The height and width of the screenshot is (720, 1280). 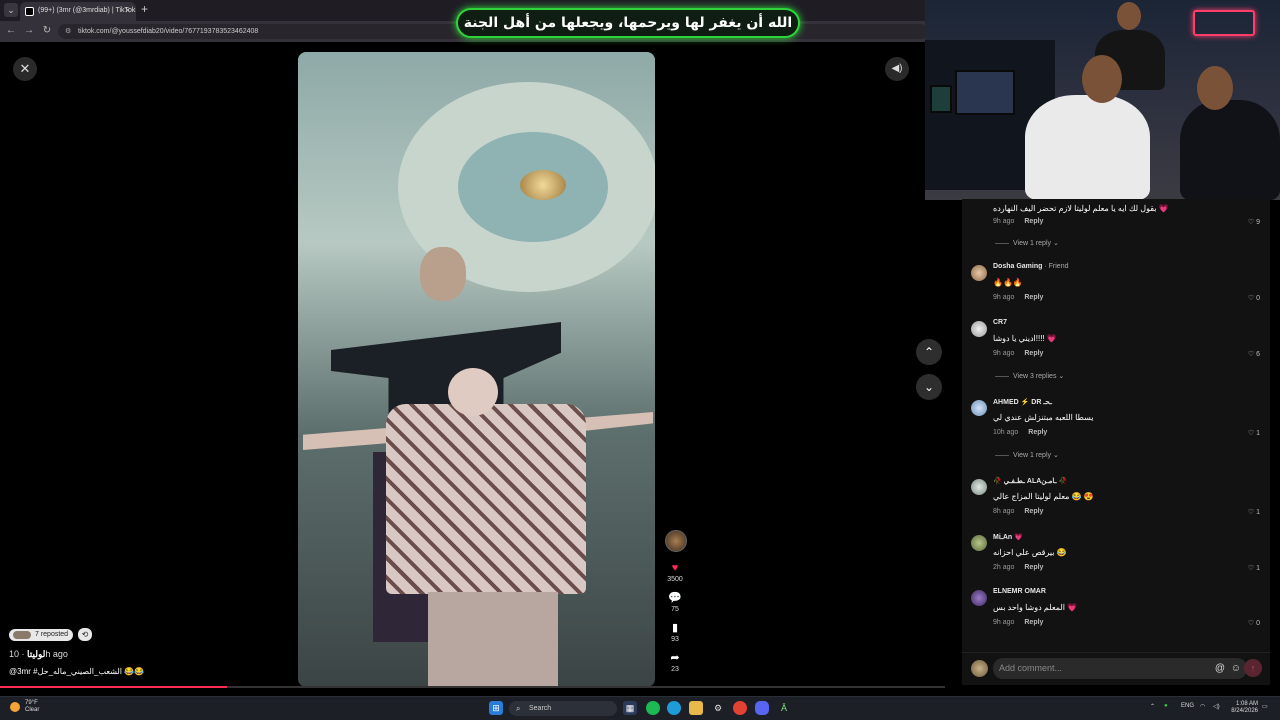 What do you see at coordinates (47, 31) in the screenshot?
I see `reload-icon: ↻` at bounding box center [47, 31].